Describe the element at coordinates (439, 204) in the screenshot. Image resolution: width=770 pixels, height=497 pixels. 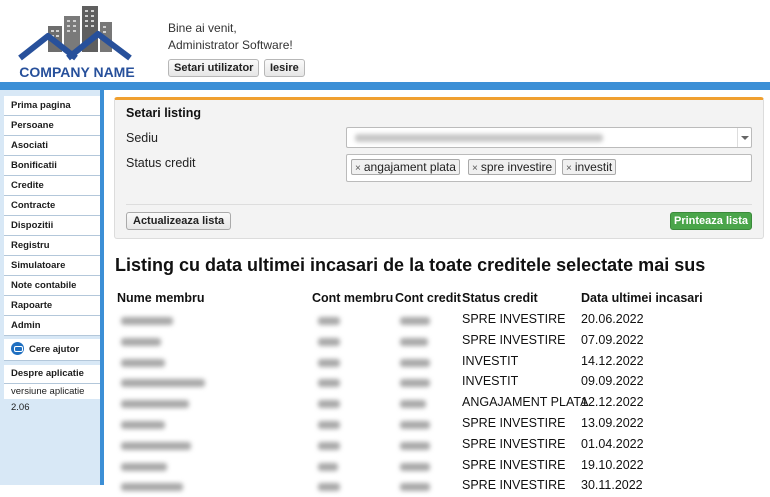
I see `panel-divider` at that location.